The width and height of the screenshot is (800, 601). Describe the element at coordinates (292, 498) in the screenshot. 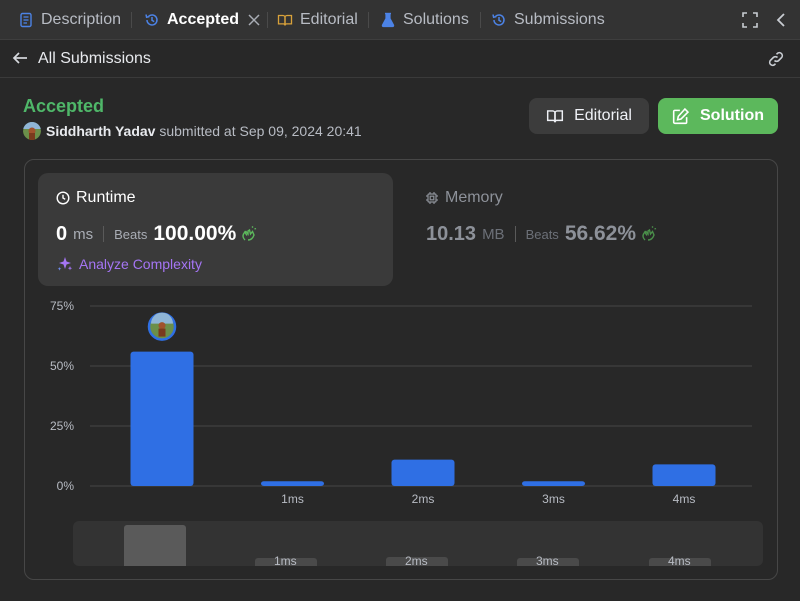

I see `x-tick-label: 1ms` at that location.